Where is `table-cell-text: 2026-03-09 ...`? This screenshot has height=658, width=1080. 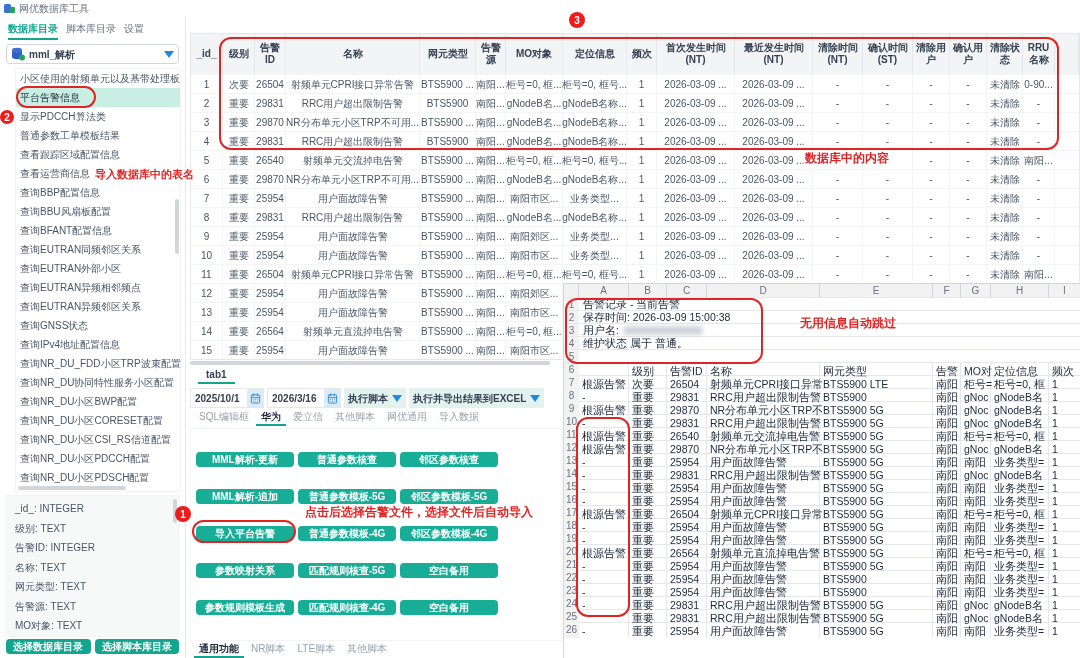
table-cell-text: 2026-03-09 ... is located at coordinates (773, 198).